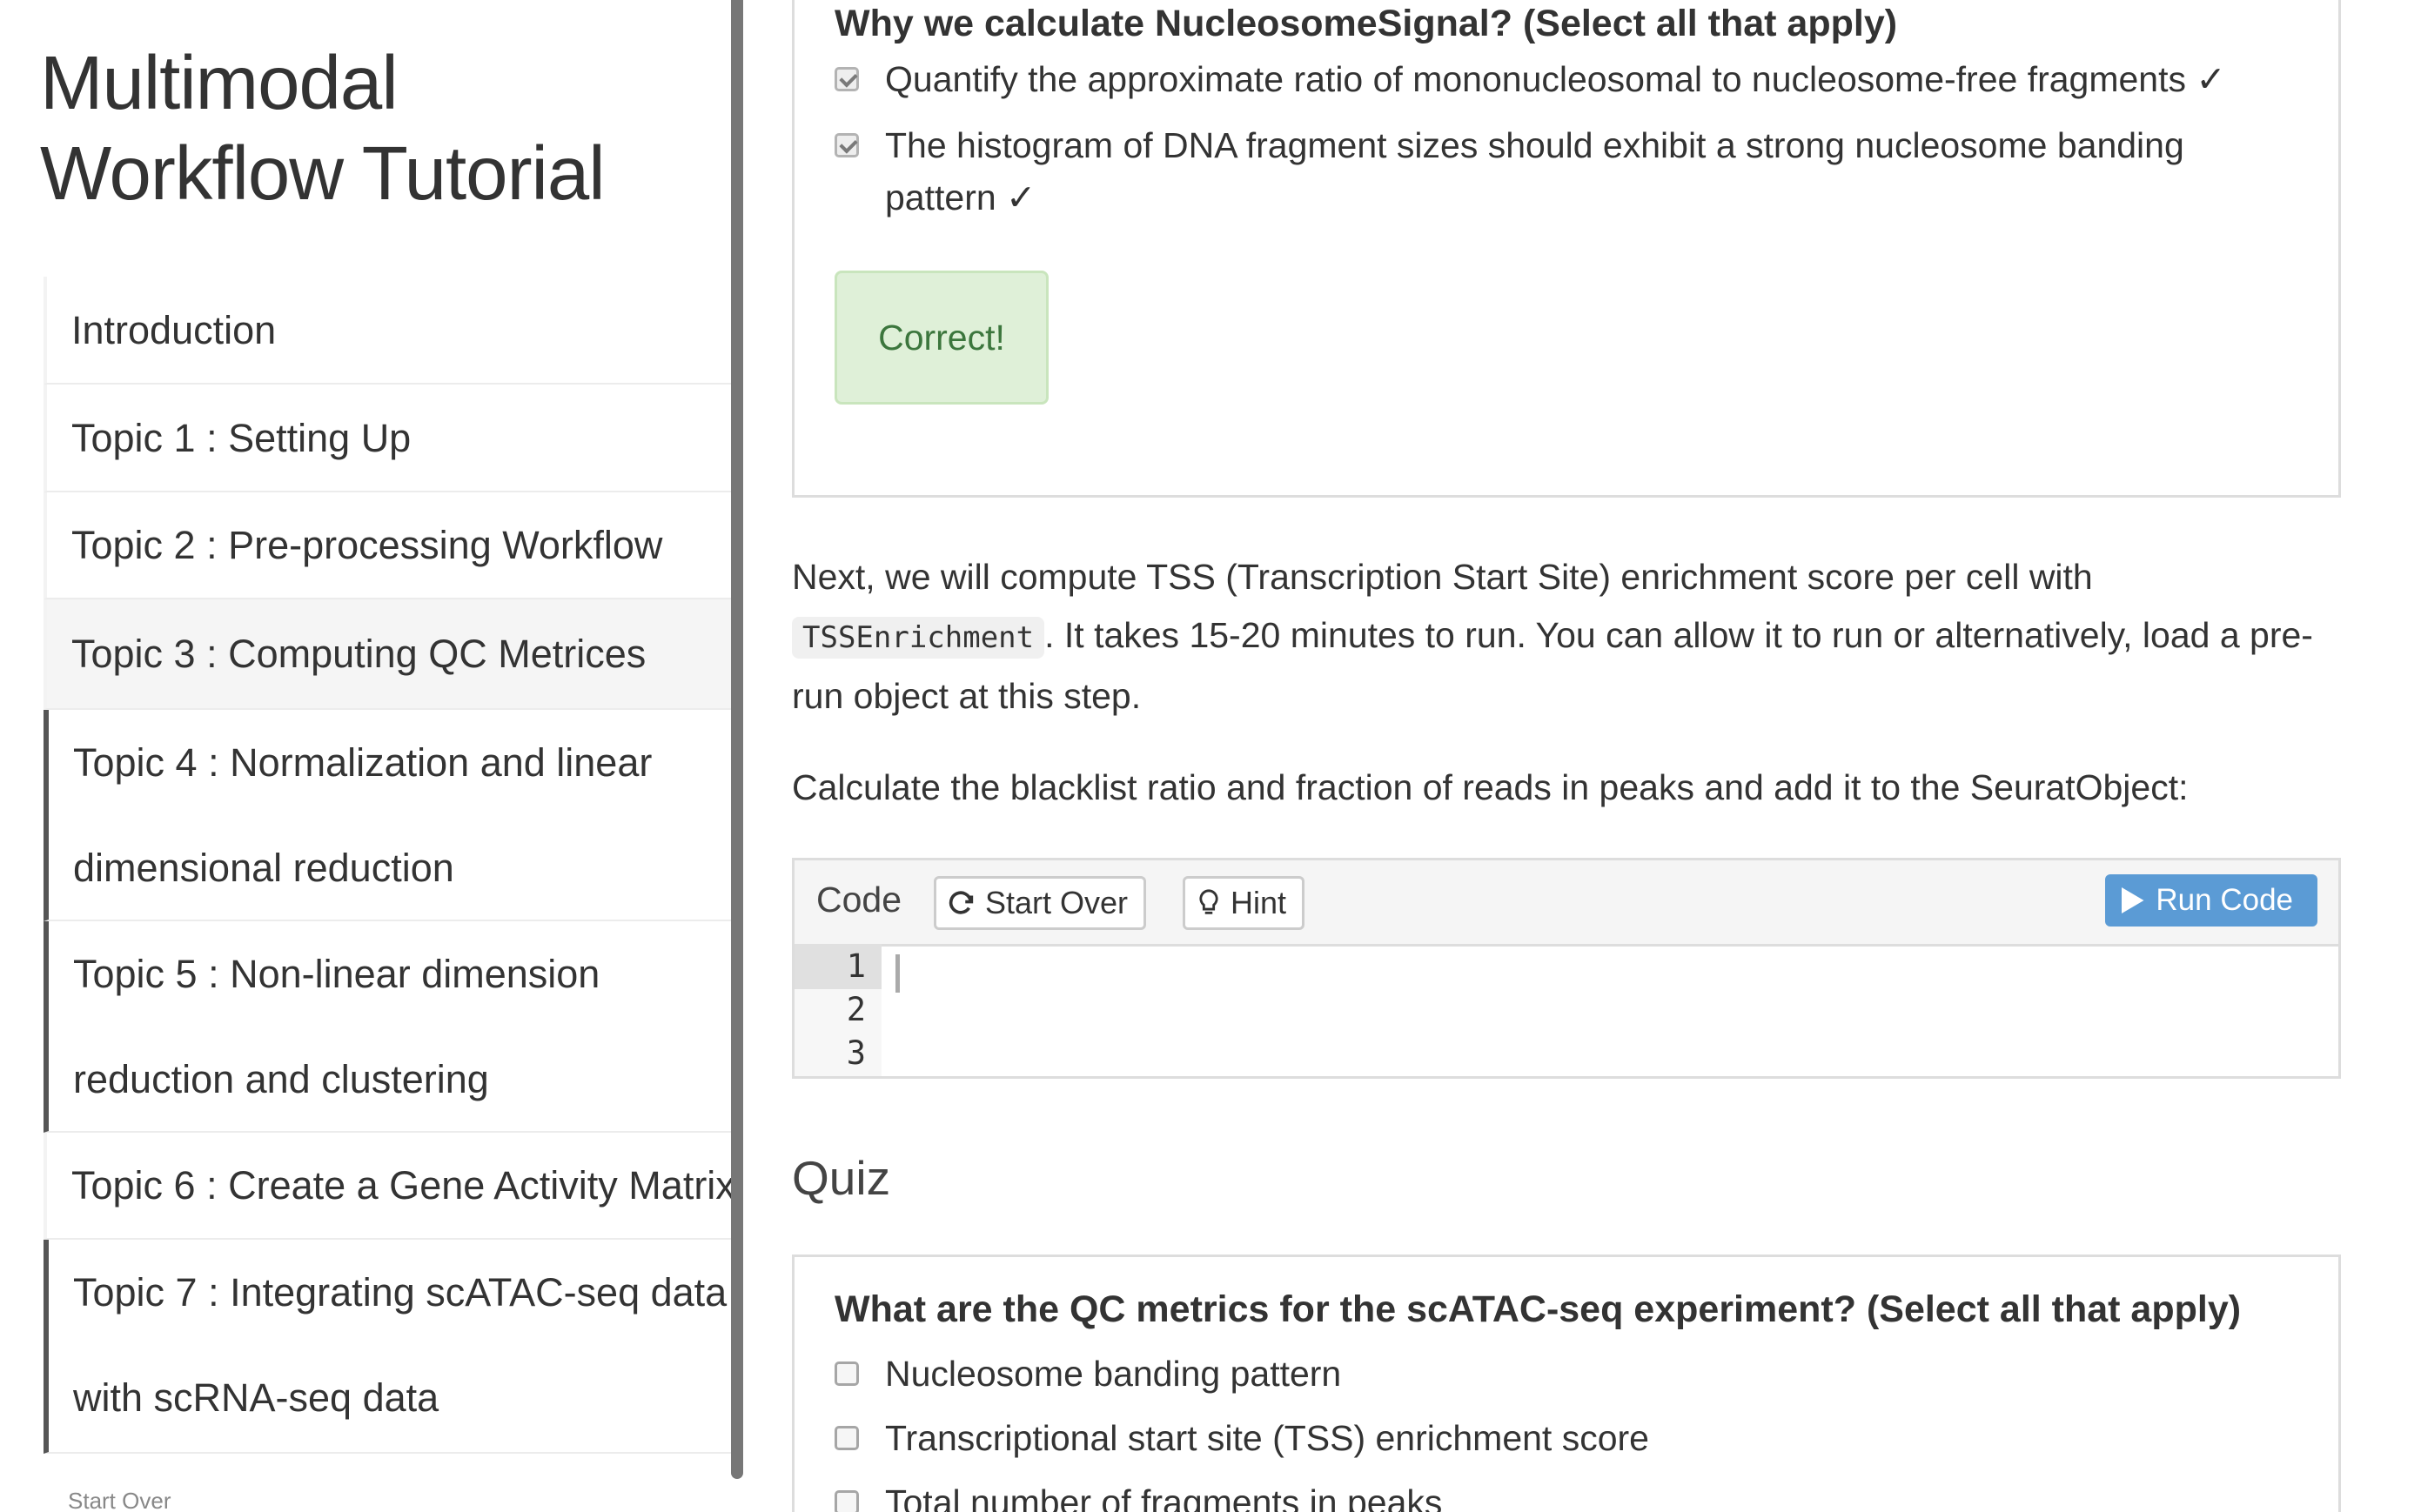 The image size is (2421, 1512). I want to click on play-icon, so click(2132, 901).